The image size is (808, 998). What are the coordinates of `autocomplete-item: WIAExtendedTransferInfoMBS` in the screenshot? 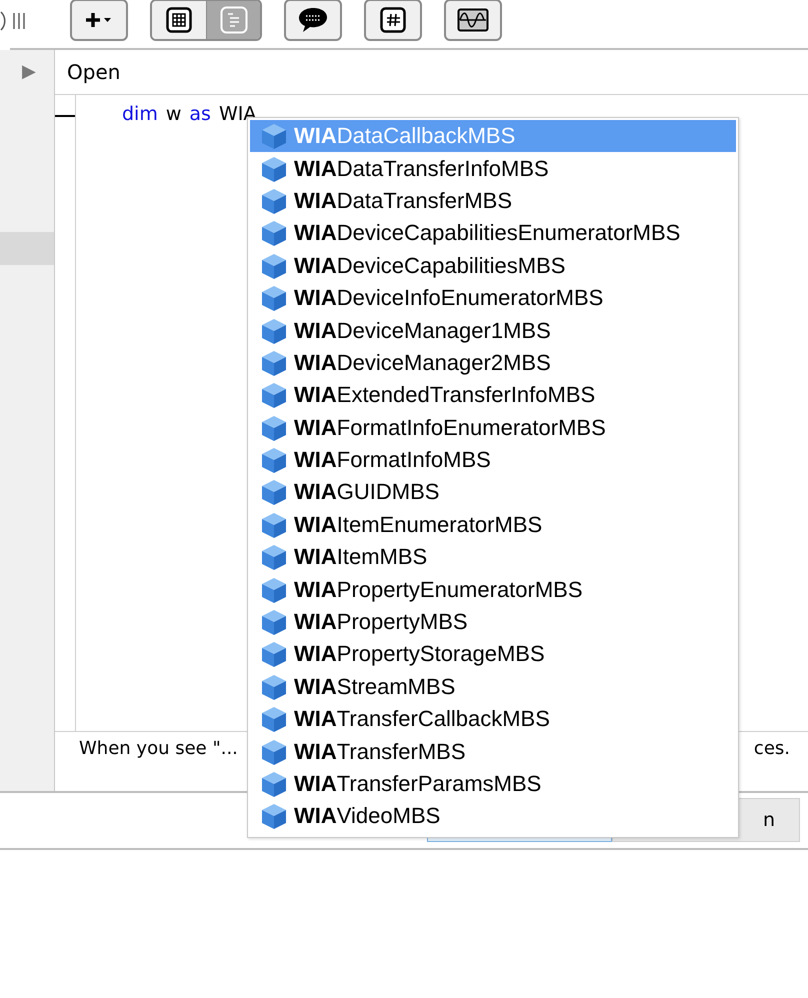 It's located at (493, 395).